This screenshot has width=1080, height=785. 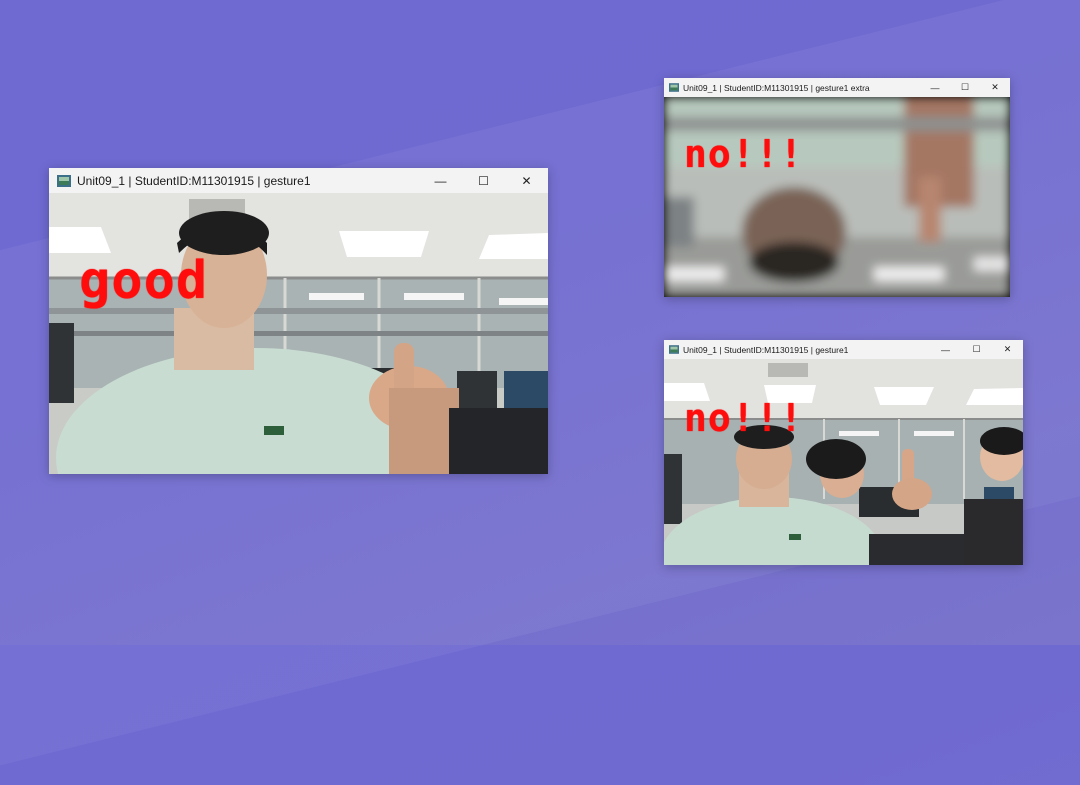 I want to click on camera-feed-blurred-flipped: no!!!, so click(x=837, y=197).